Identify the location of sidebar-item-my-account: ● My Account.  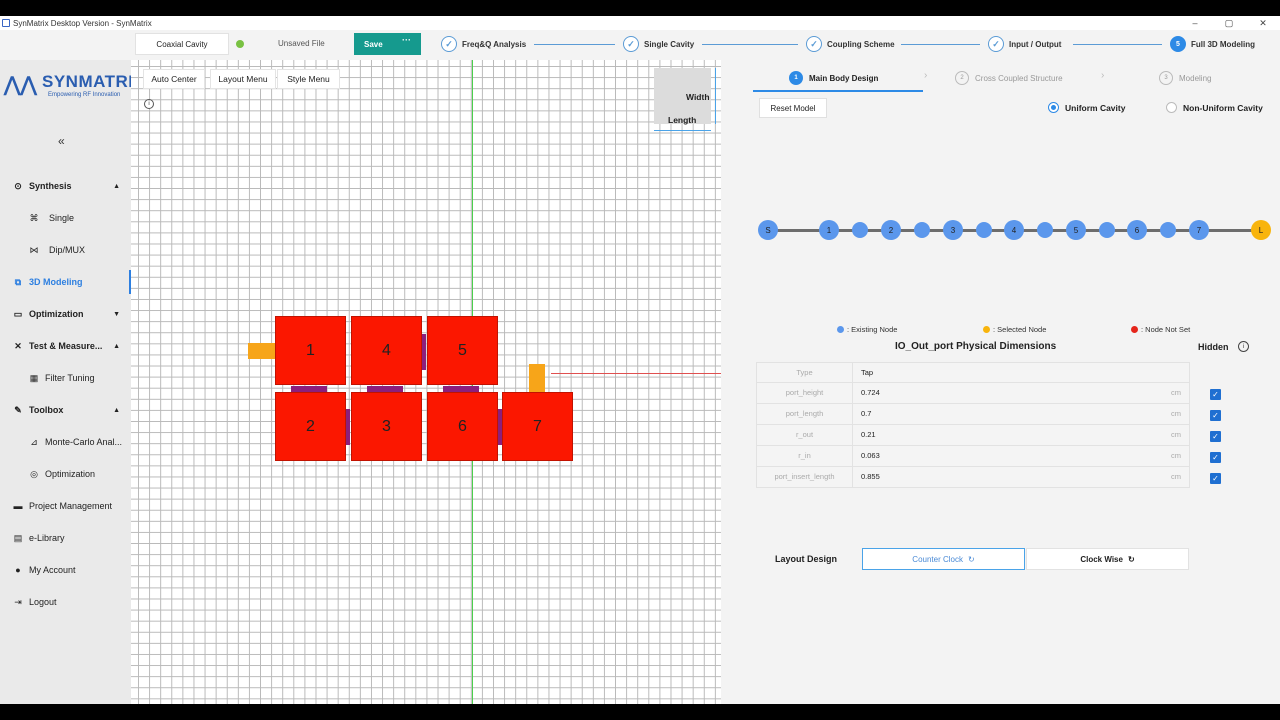
(65, 570).